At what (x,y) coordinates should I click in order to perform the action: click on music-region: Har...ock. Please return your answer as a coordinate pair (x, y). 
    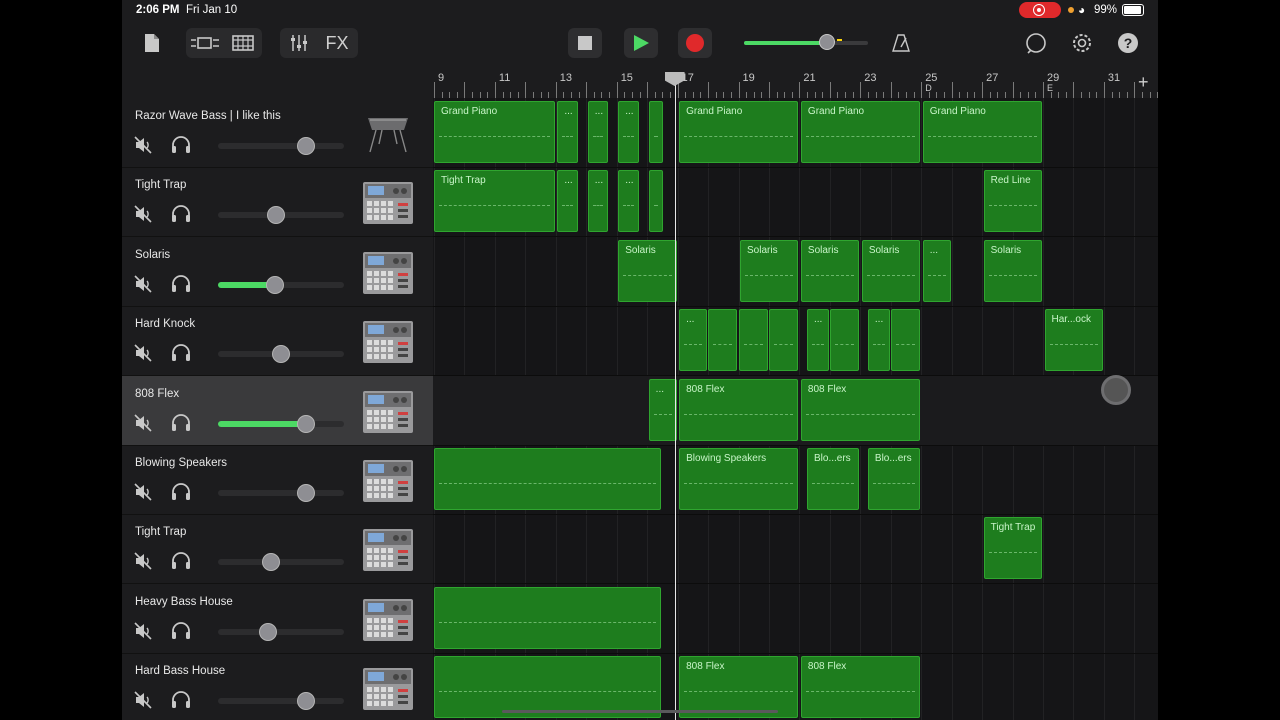
    Looking at the image, I should click on (1073, 340).